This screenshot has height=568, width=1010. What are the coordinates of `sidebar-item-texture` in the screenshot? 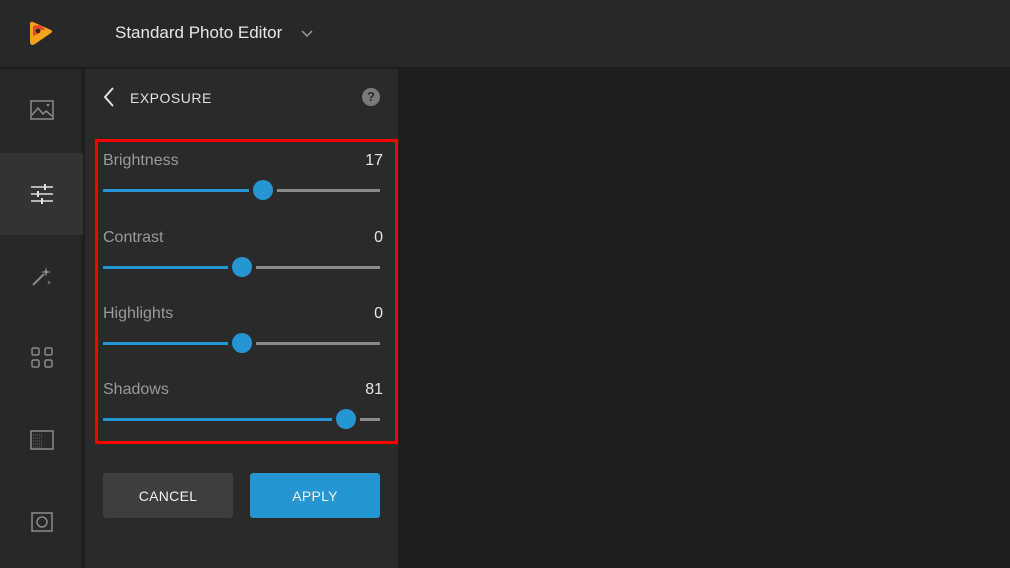 It's located at (41, 440).